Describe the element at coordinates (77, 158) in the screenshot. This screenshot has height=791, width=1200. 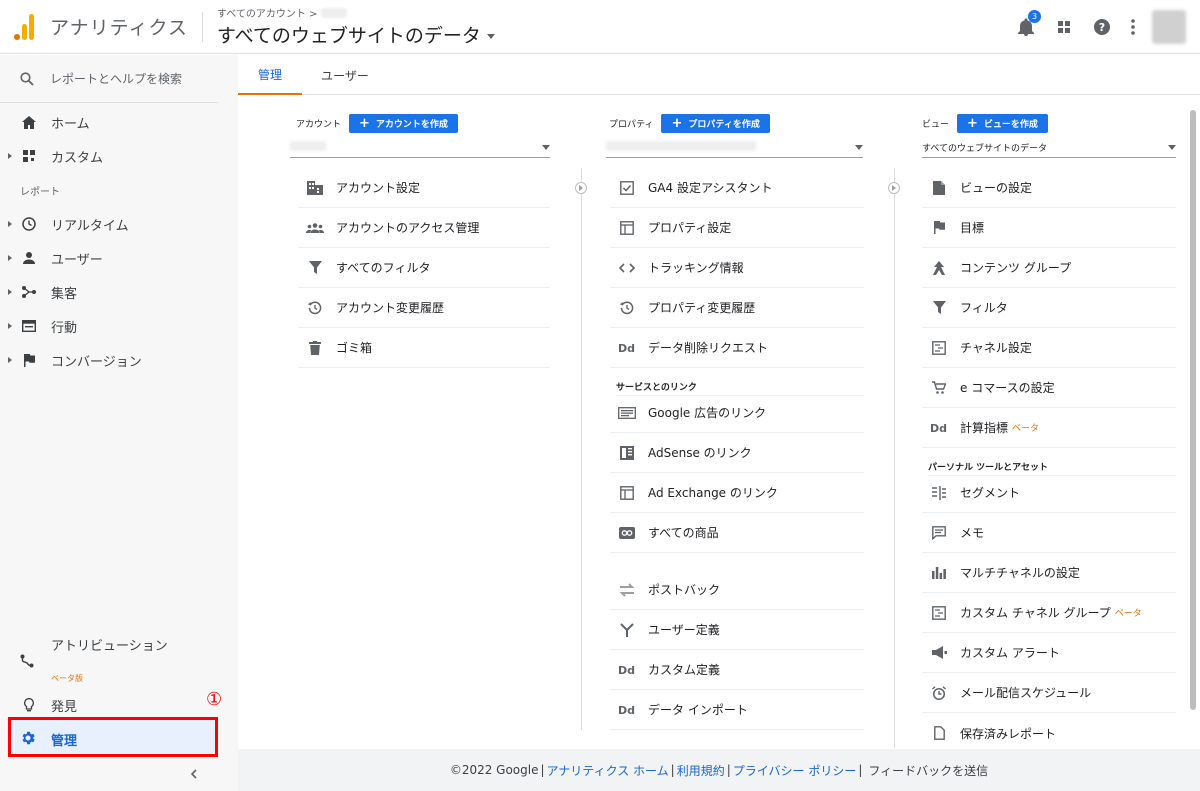
I see `sidebar-item-label: カスタム` at that location.